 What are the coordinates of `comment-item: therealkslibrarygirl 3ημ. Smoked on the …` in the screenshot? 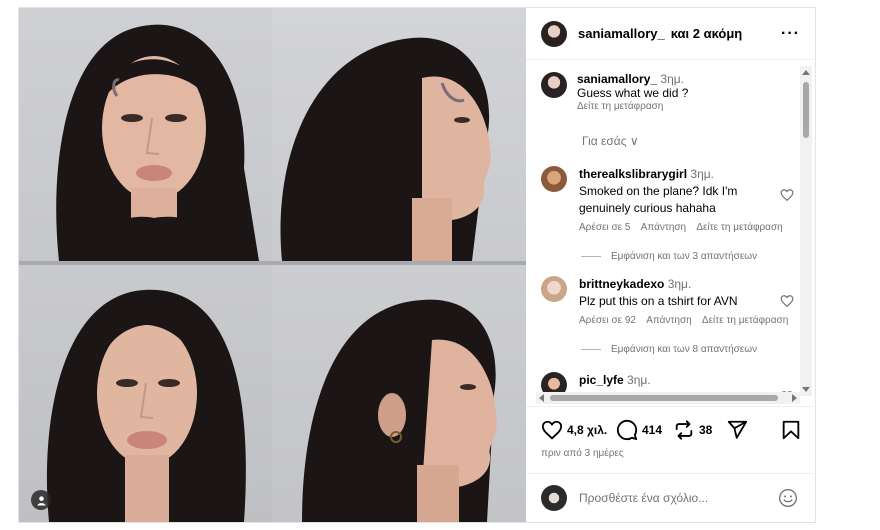 It's located at (673, 201).